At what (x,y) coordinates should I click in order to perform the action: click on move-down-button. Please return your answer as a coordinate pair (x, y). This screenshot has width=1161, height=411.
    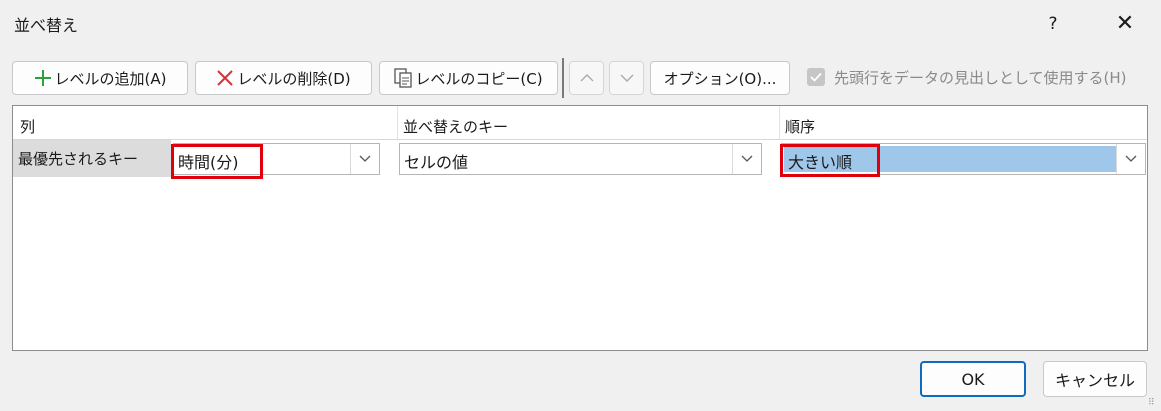
    Looking at the image, I should click on (626, 78).